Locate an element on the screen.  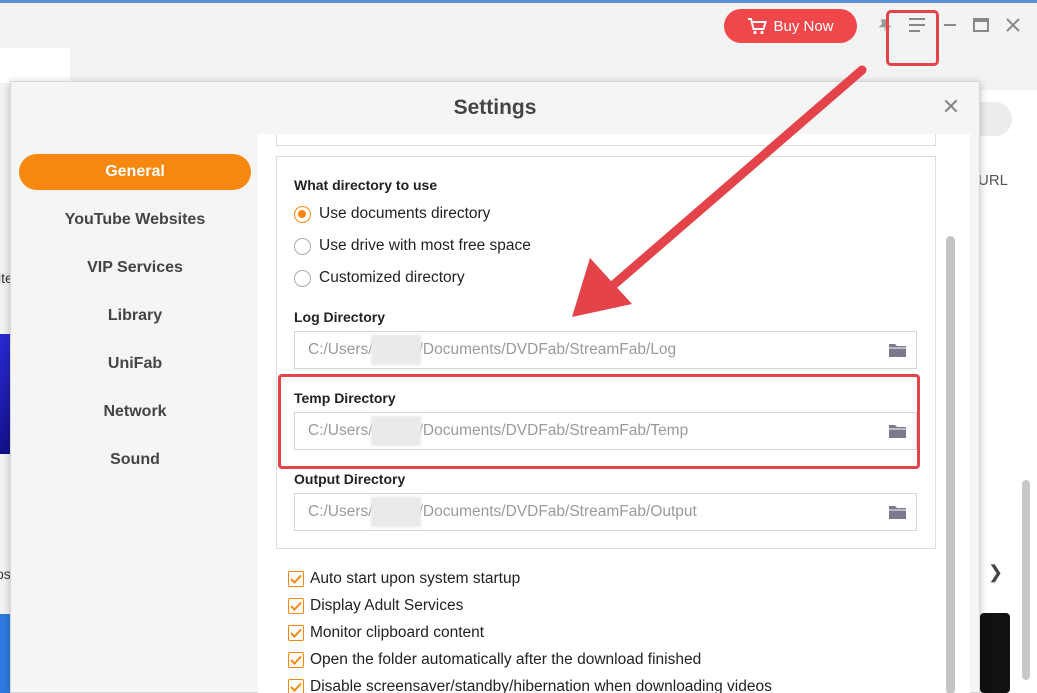
sidebar-item-vip-services: VIP Services is located at coordinates (135, 268).